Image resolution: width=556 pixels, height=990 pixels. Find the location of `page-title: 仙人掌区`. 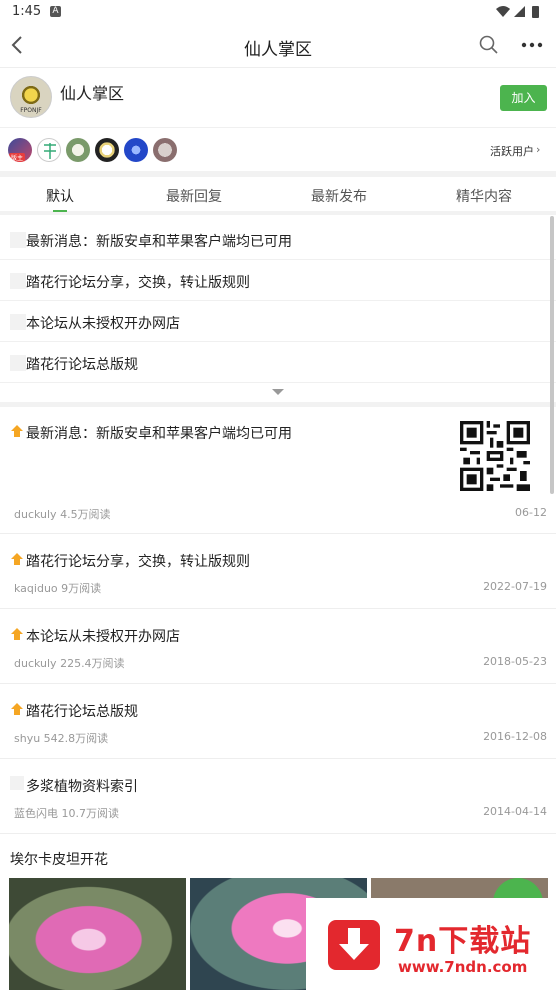

page-title: 仙人掌区 is located at coordinates (278, 50).